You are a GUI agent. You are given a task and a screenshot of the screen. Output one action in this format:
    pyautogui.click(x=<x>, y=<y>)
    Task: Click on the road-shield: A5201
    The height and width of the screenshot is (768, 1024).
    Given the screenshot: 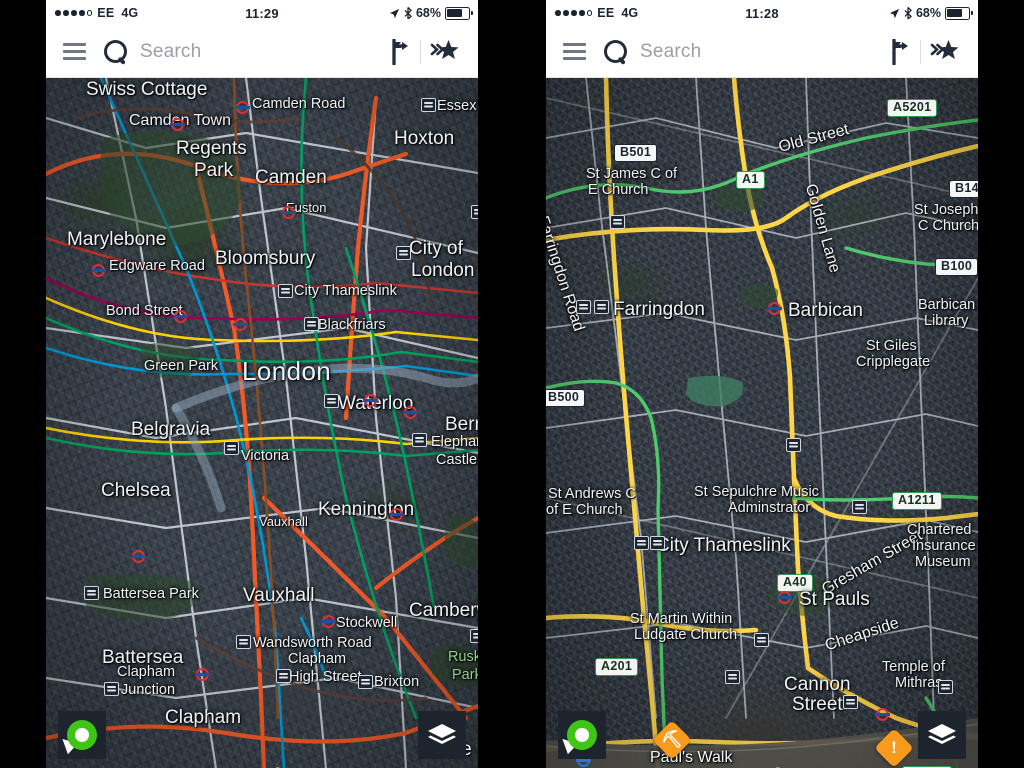 What is the action you would take?
    pyautogui.click(x=912, y=108)
    